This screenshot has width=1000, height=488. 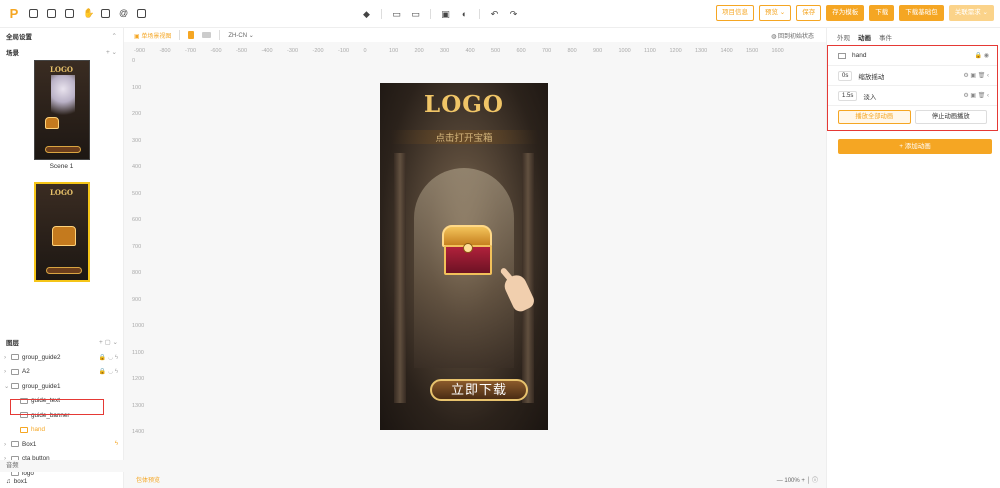 I want to click on animation-time: 1.5s, so click(x=848, y=95).